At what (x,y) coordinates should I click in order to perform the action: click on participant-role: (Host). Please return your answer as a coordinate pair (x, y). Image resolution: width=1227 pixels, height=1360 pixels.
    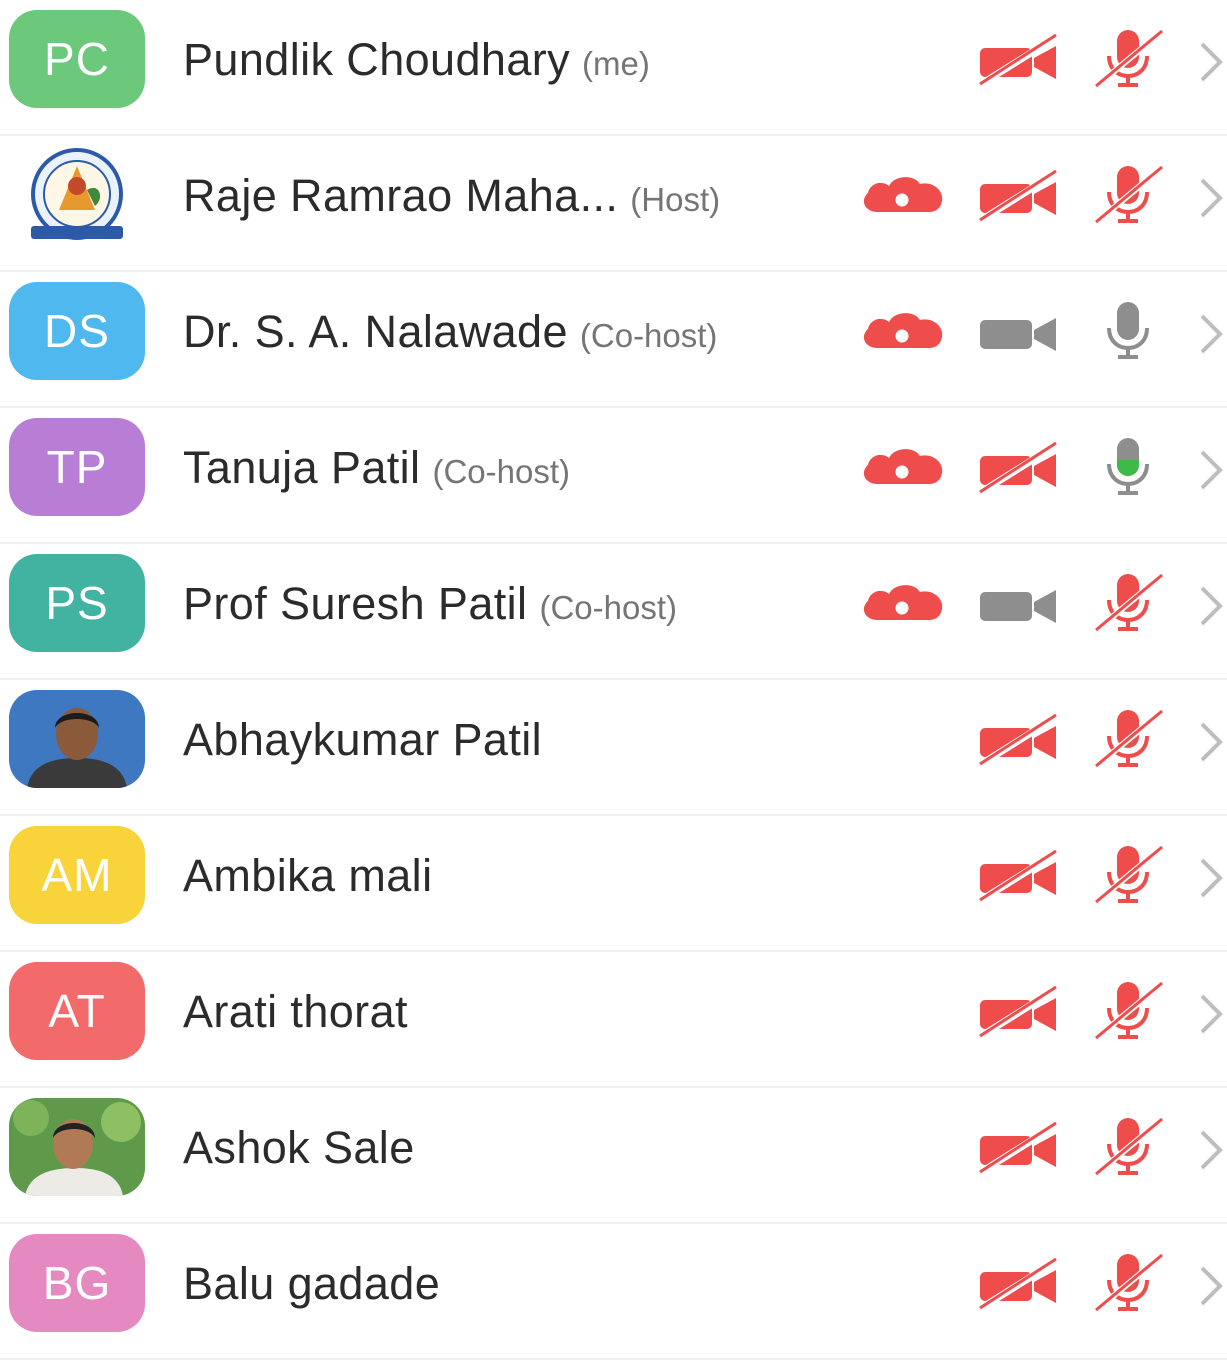
    Looking at the image, I should click on (675, 199).